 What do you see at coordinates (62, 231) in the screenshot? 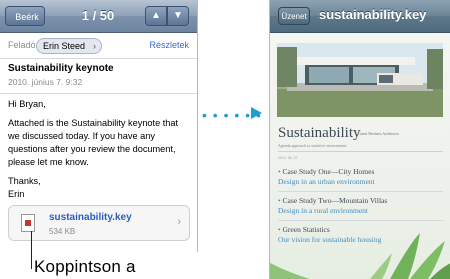
I see `attachment-size: 534 KB` at bounding box center [62, 231].